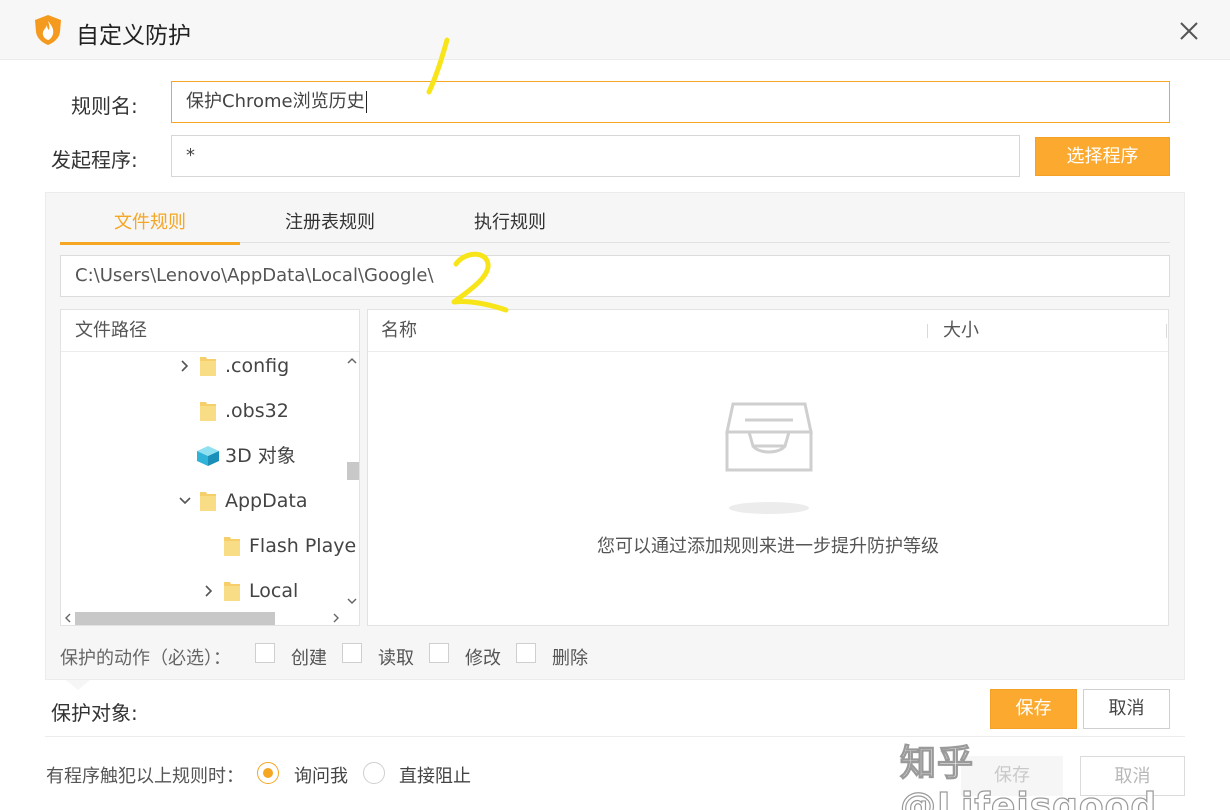  Describe the element at coordinates (1102, 156) in the screenshot. I see `select-program-button: 选择程序` at that location.